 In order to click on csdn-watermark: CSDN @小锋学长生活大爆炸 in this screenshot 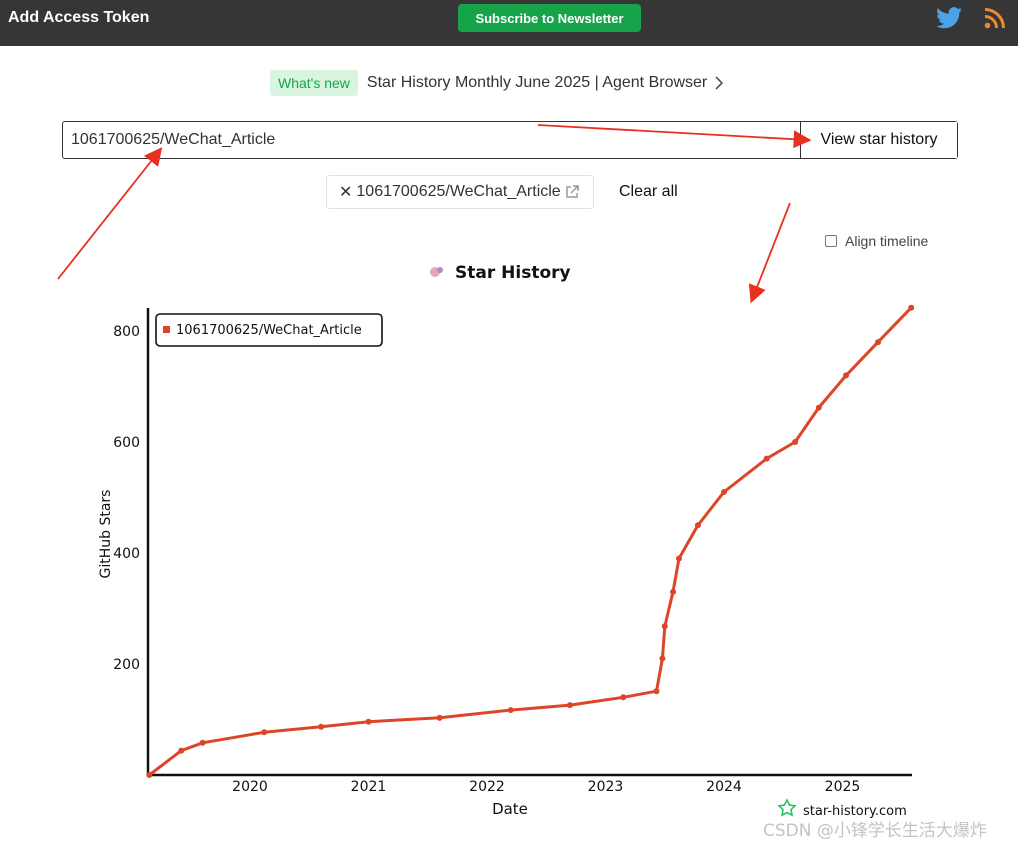, I will do `click(875, 831)`.